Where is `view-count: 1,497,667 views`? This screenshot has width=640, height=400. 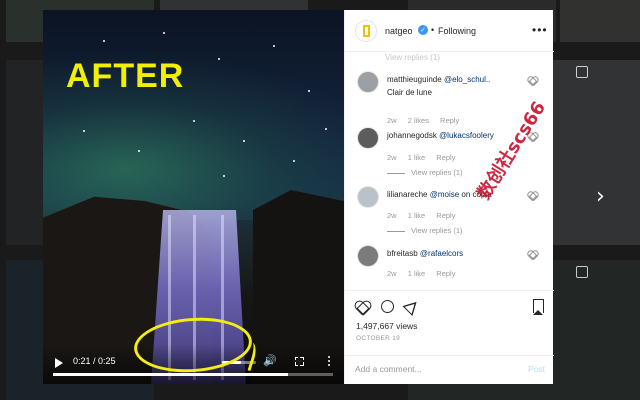 view-count: 1,497,667 views is located at coordinates (386, 326).